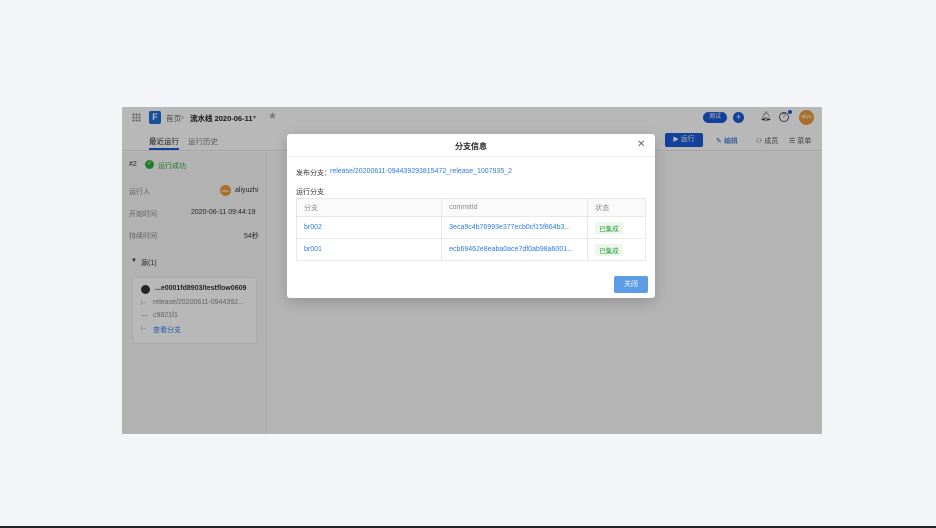 The image size is (936, 528). I want to click on branch-cell: br002, so click(369, 227).